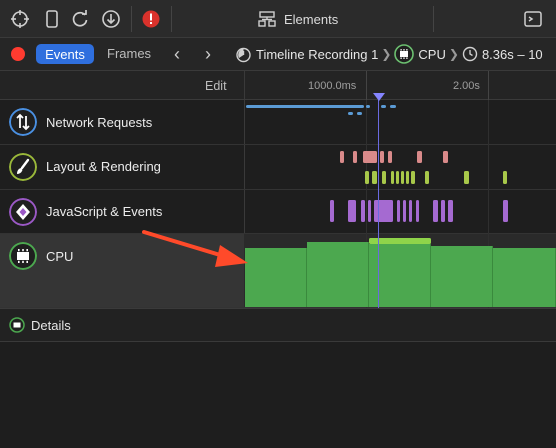  I want to click on row-label-text: Layout & Rendering, so click(103, 166).